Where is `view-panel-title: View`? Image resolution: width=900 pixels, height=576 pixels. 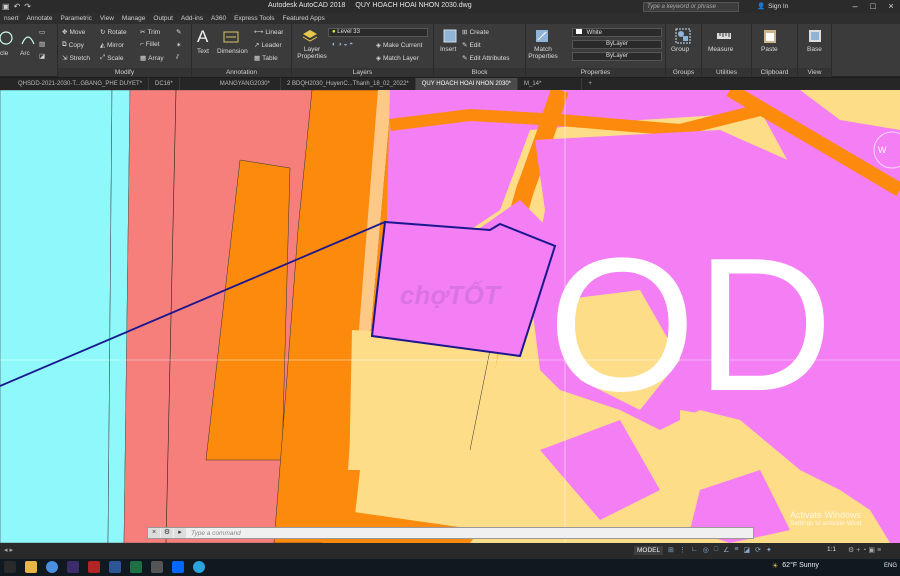
view-panel-title: View is located at coordinates (814, 72).